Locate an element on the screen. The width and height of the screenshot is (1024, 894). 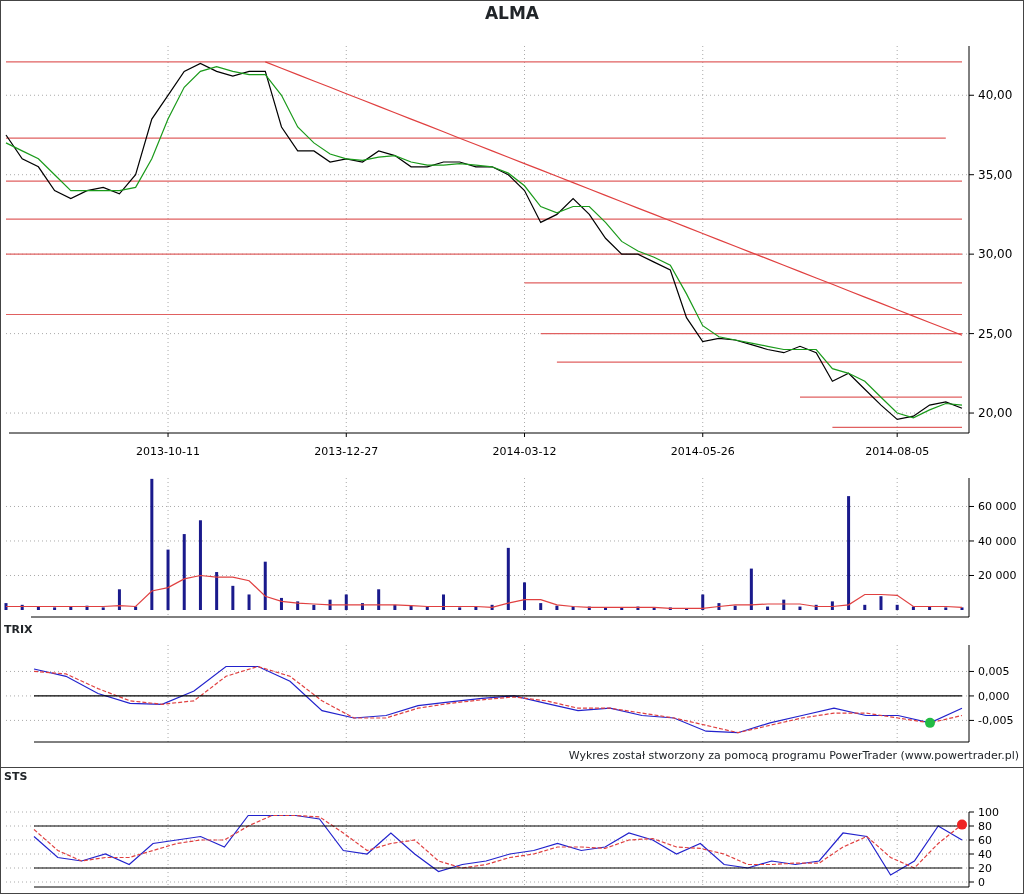
chart-title: STS is located at coordinates (16, 776).